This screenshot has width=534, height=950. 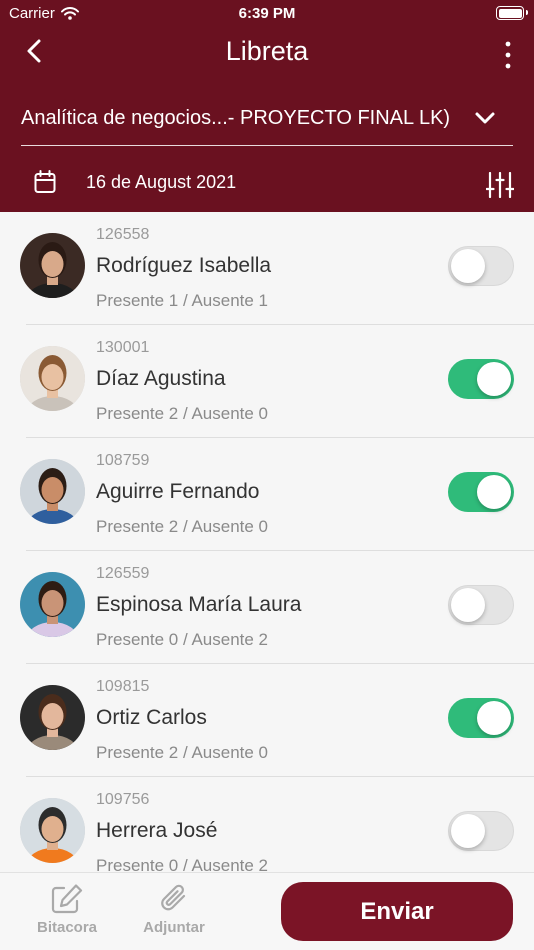 I want to click on student-id: 108759, so click(x=123, y=460).